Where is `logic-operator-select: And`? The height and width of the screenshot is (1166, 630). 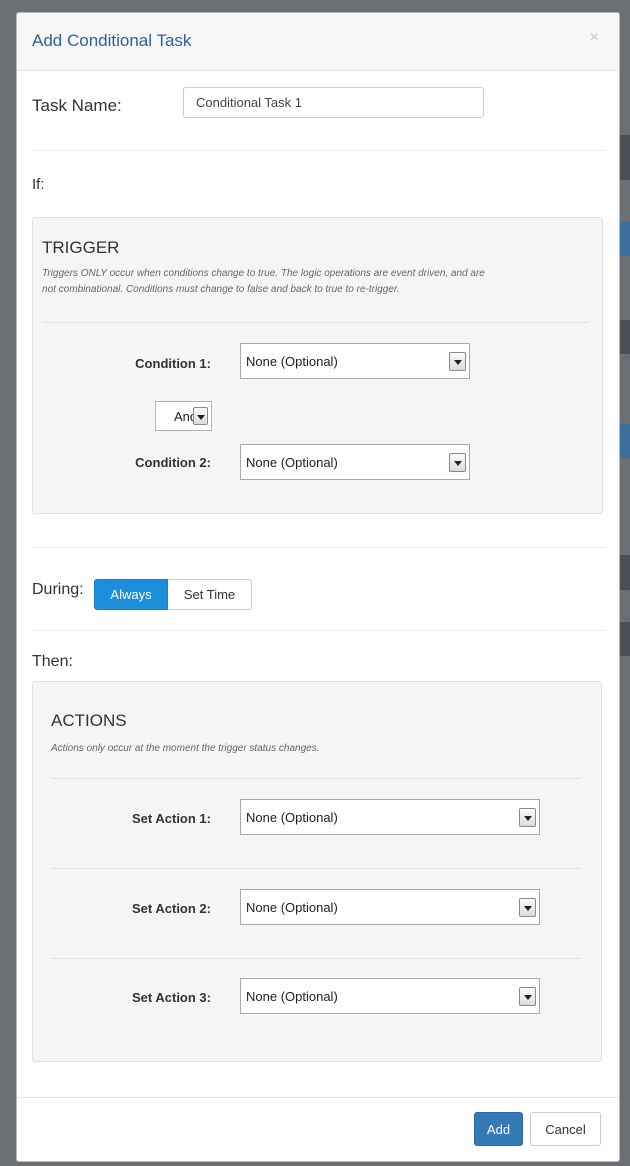 logic-operator-select: And is located at coordinates (183, 416).